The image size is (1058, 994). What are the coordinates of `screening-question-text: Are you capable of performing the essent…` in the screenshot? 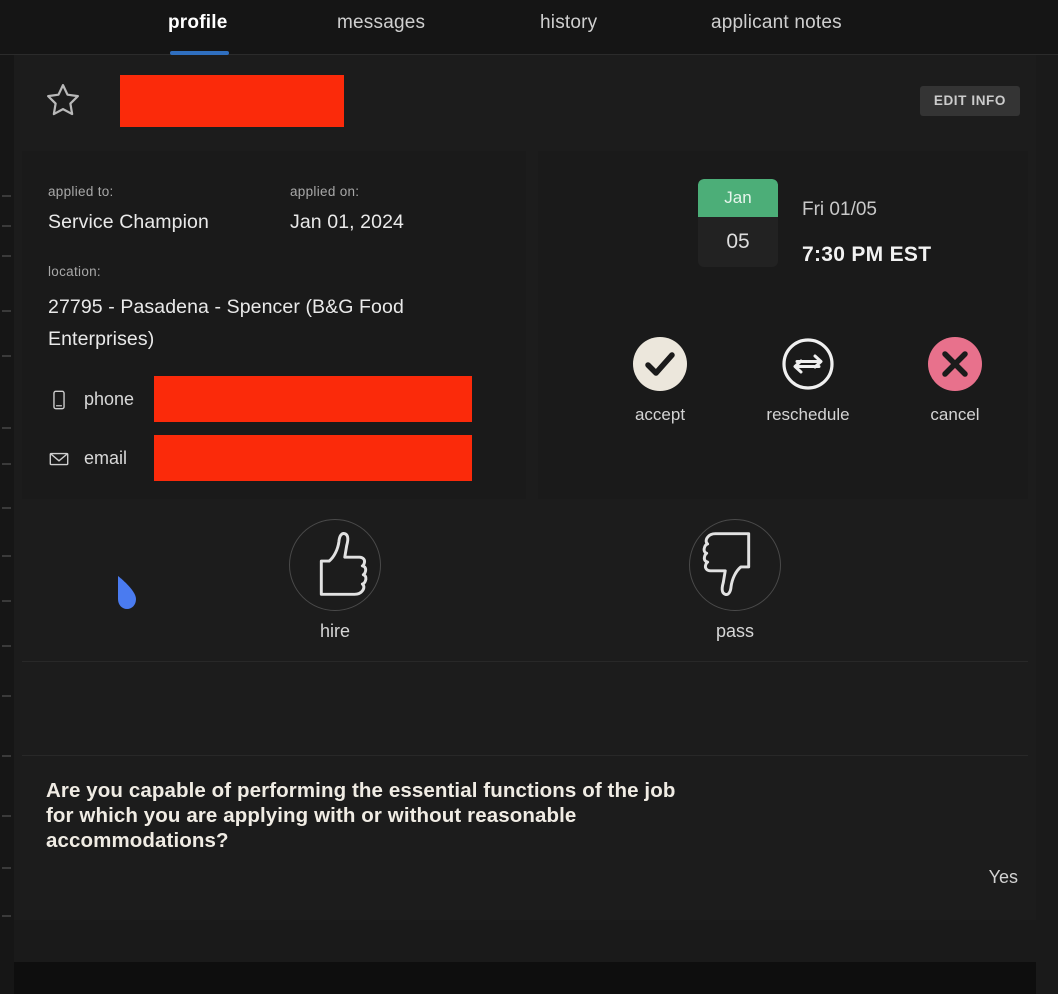 It's located at (361, 815).